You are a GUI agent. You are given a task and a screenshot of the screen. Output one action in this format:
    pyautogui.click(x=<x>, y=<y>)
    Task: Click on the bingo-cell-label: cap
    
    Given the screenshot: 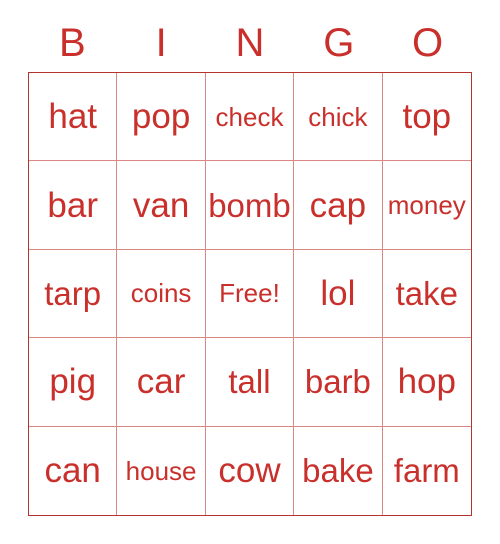 What is the action you would take?
    pyautogui.click(x=338, y=205)
    